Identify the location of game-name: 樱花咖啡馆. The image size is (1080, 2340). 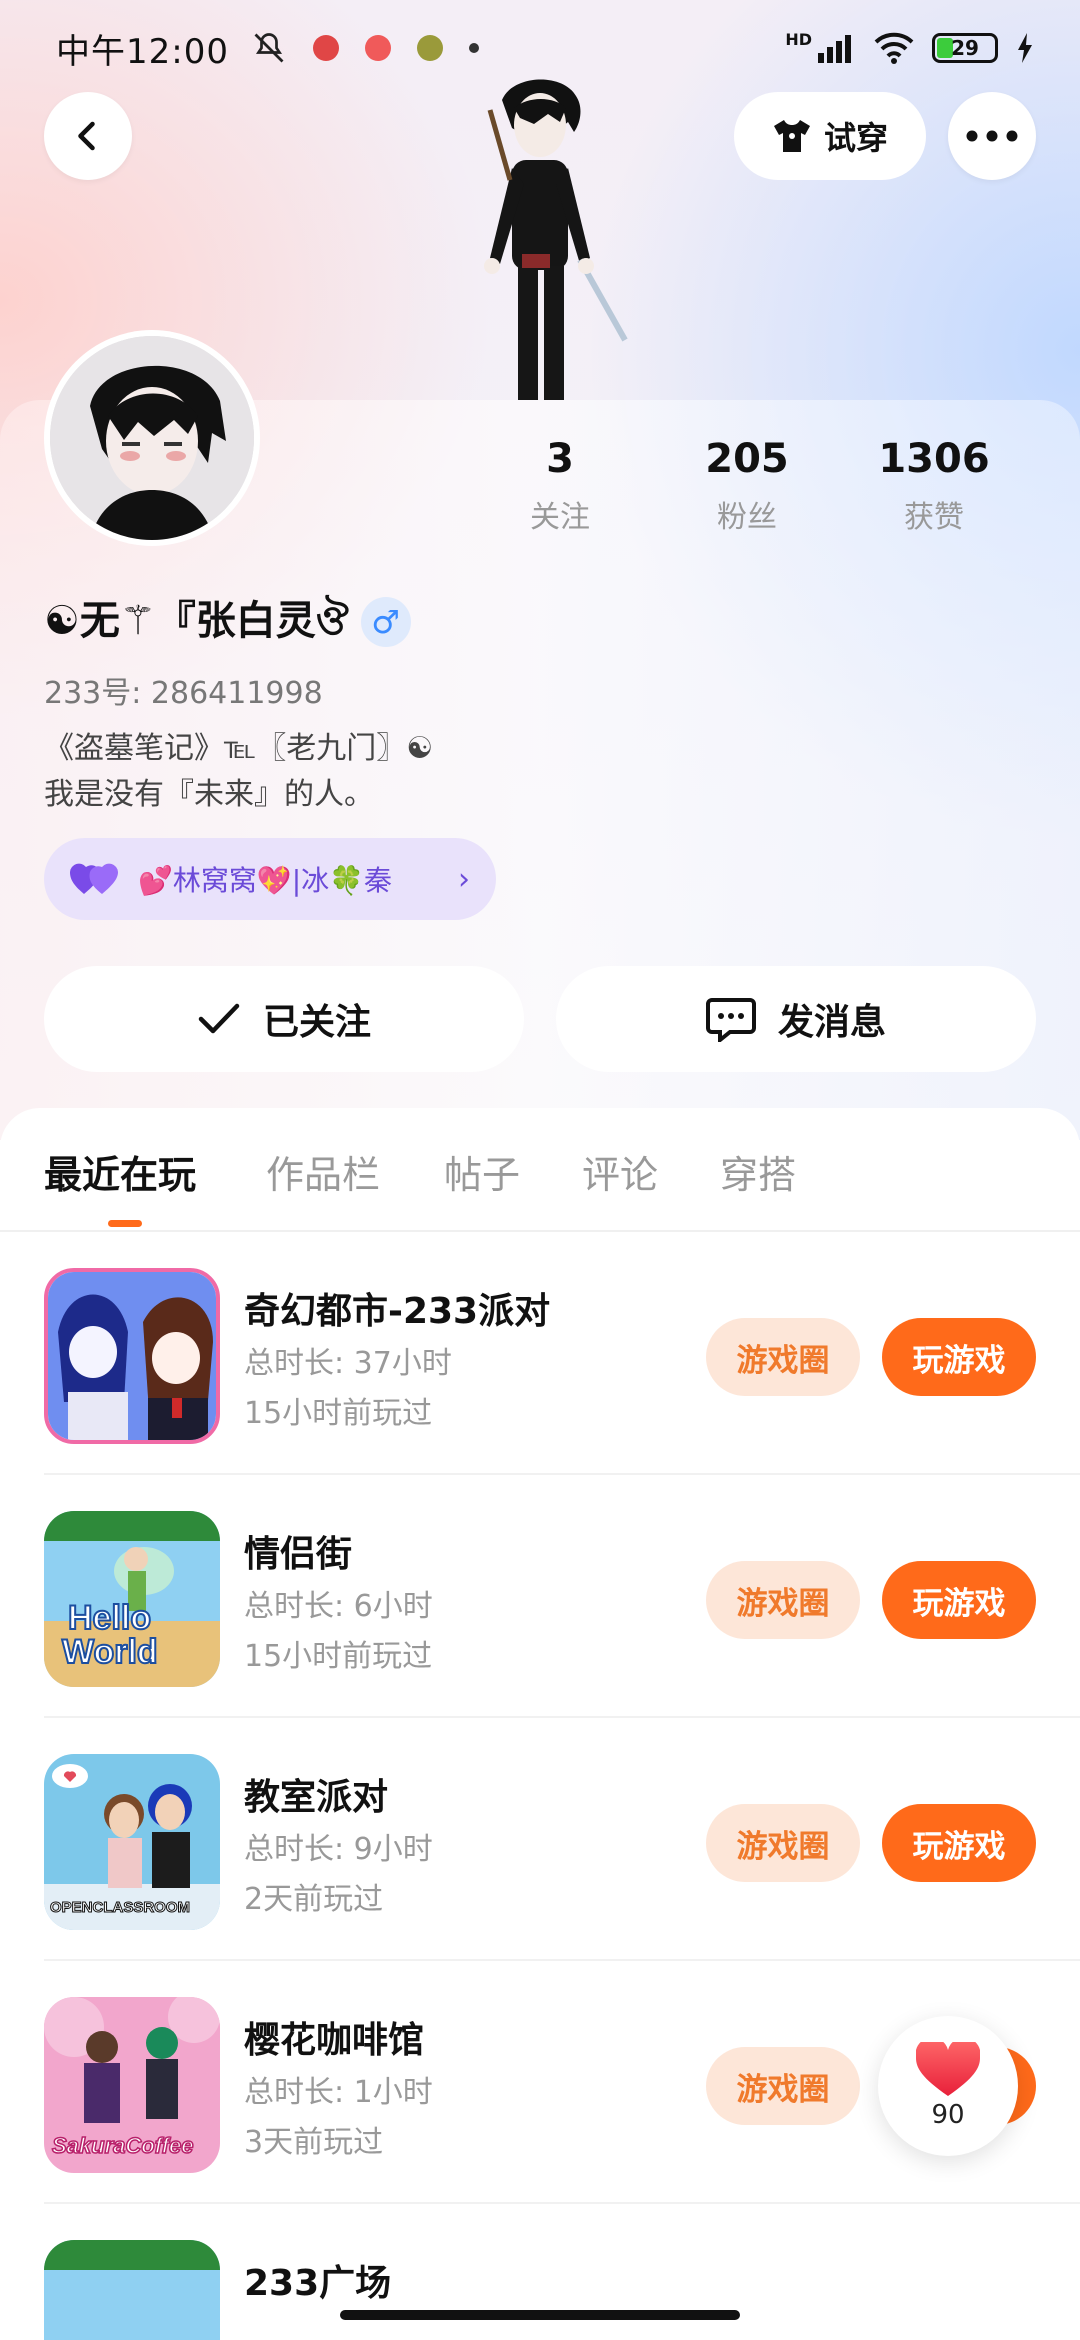
(334, 2040).